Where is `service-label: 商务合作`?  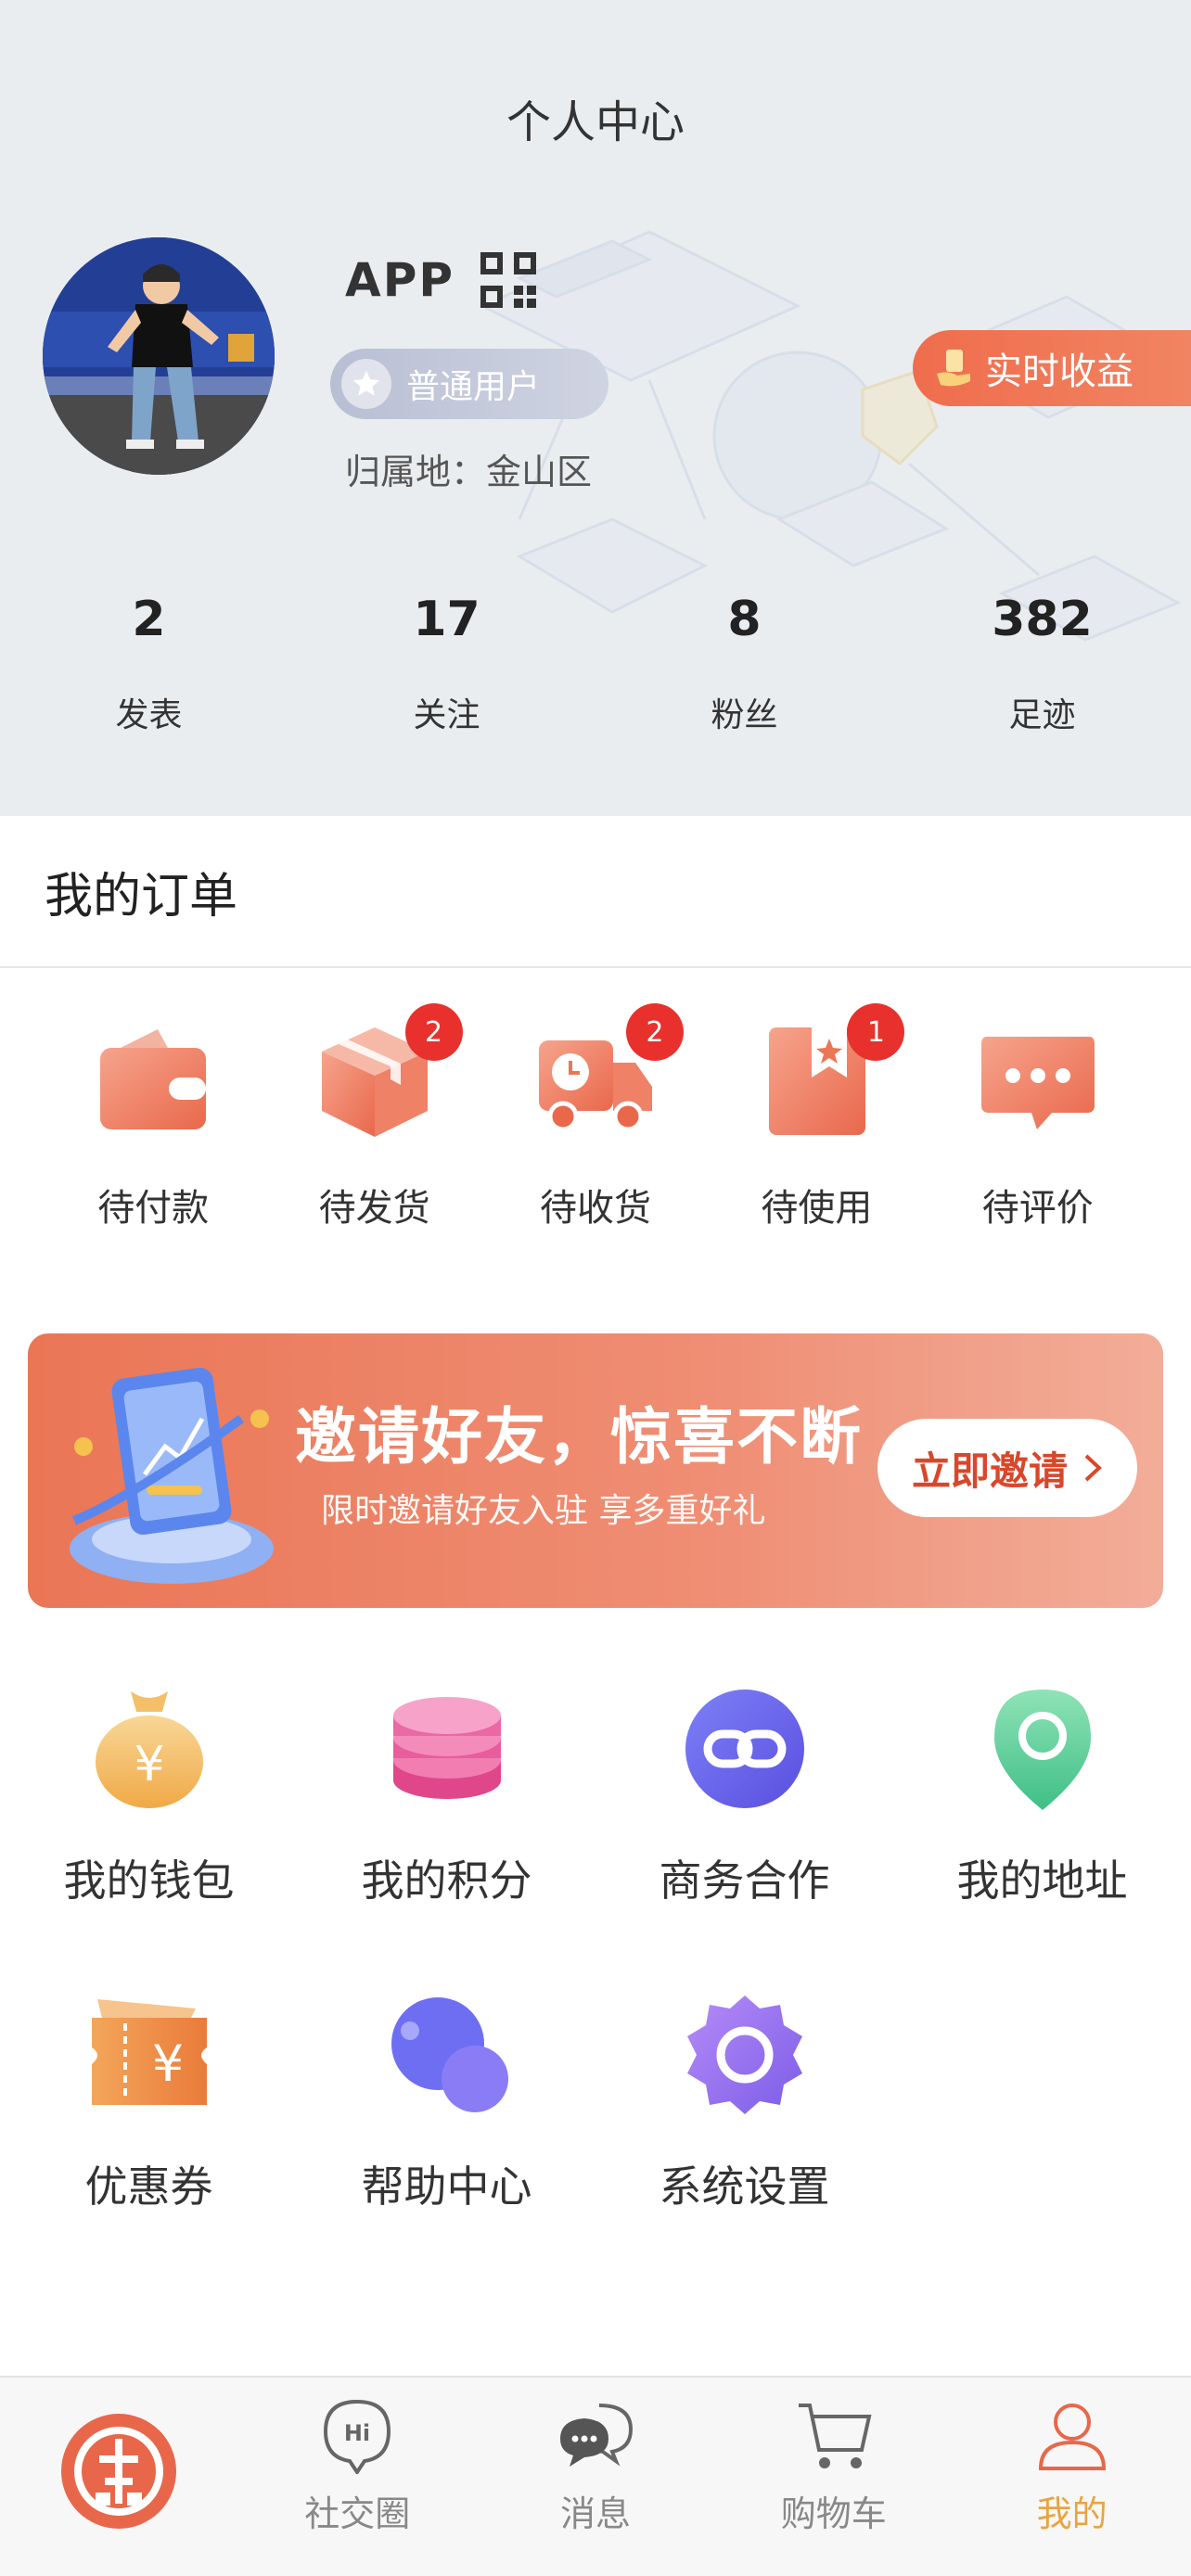 service-label: 商务合作 is located at coordinates (744, 1880).